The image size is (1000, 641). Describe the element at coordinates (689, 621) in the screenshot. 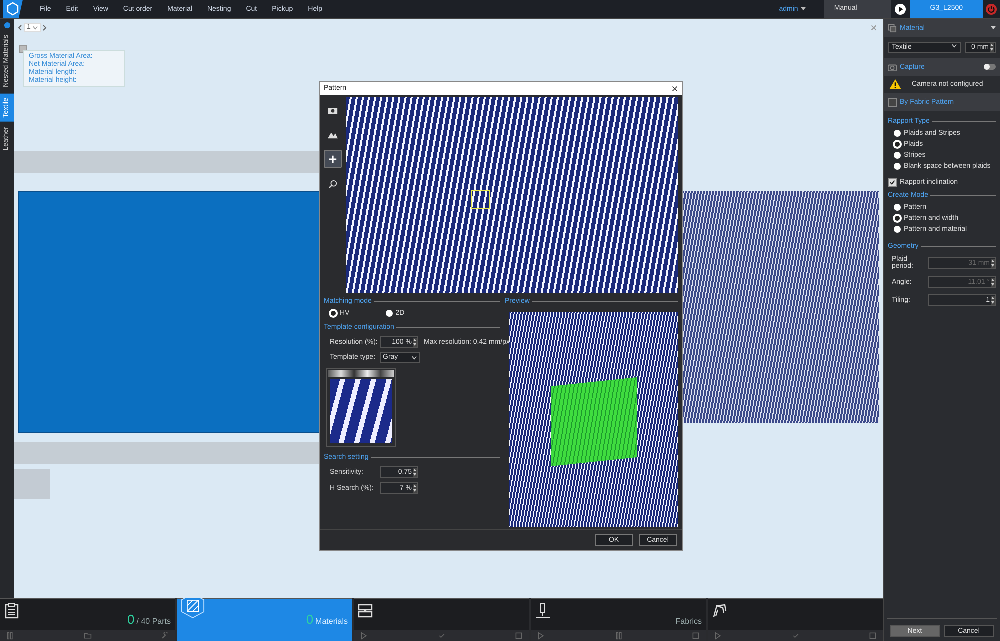

I see `card-label: Fabrics` at that location.